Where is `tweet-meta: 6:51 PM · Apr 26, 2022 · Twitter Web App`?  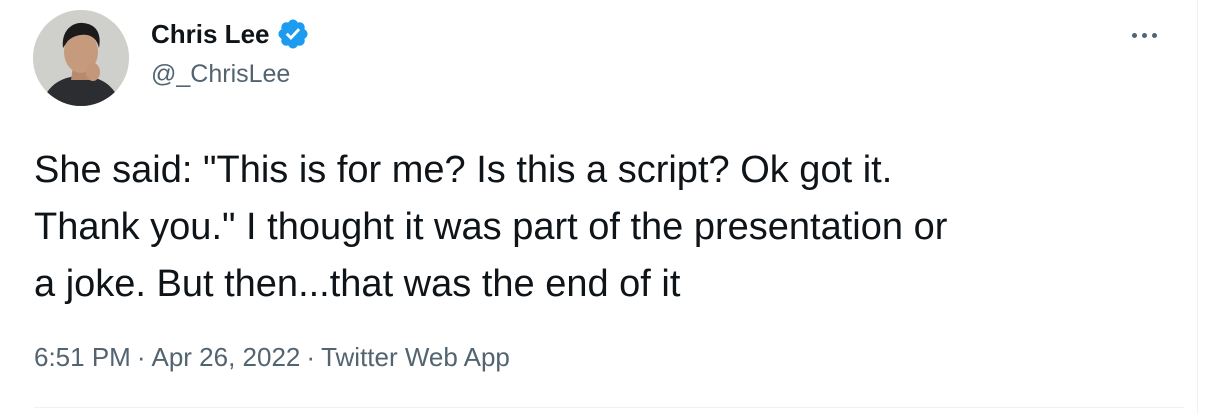 tweet-meta: 6:51 PM · Apr 26, 2022 · Twitter Web App is located at coordinates (272, 357).